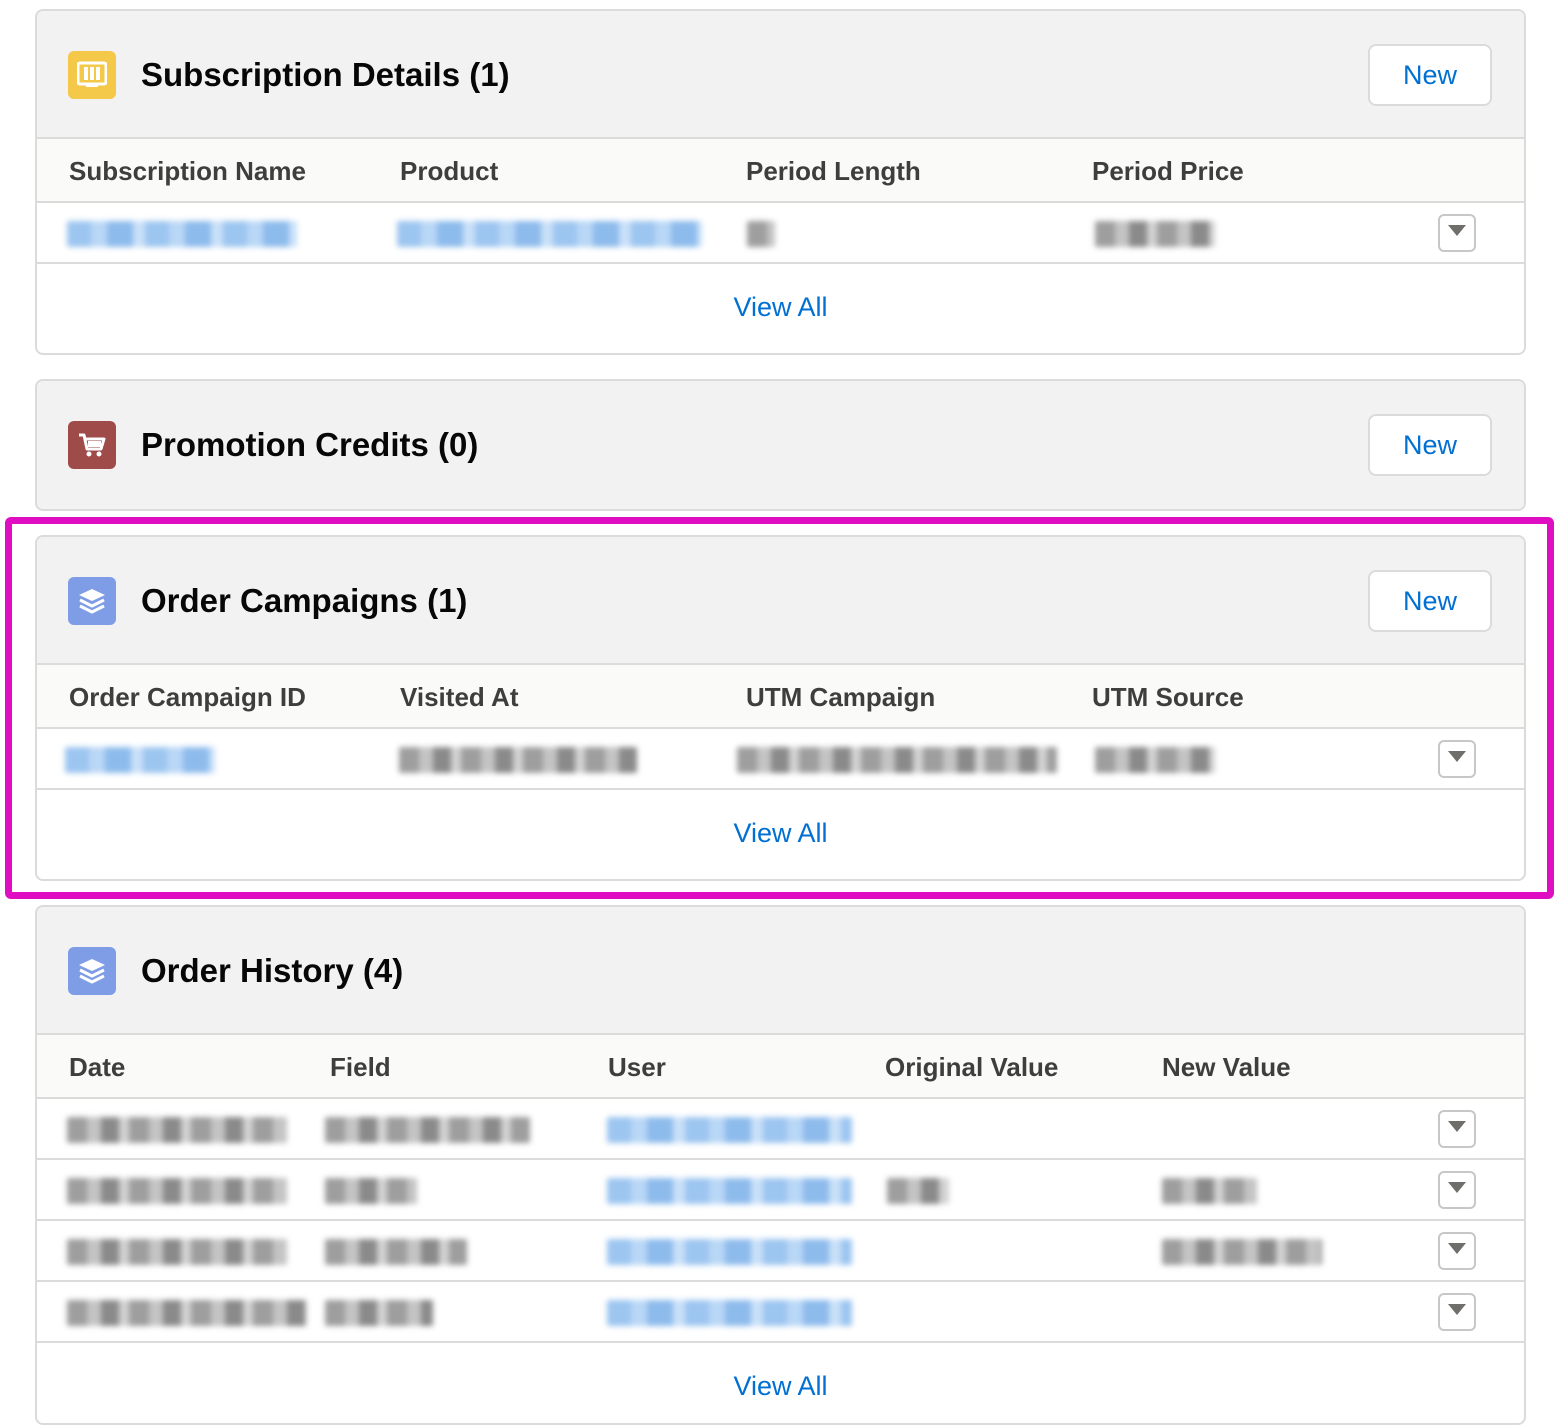  I want to click on cart-icon, so click(92, 445).